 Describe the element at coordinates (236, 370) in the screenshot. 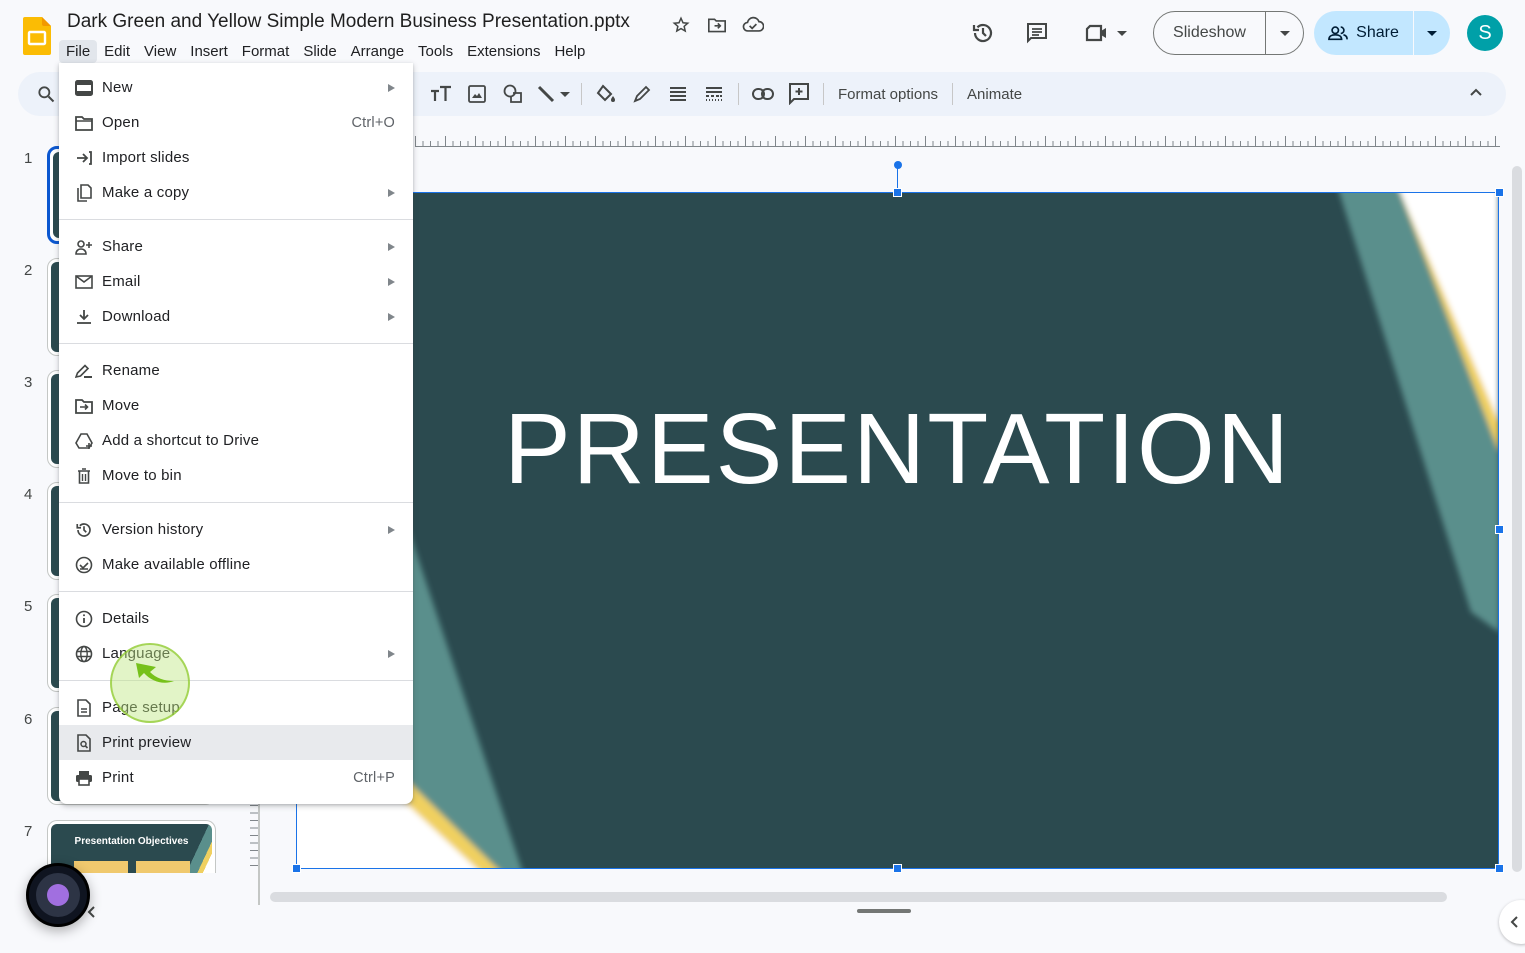

I see `menu-item-rename: Rename` at that location.